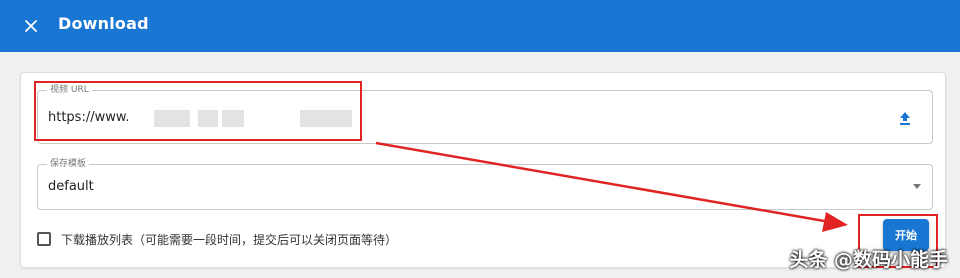 This screenshot has width=960, height=278. What do you see at coordinates (44, 239) in the screenshot?
I see `playlist-checkbox` at bounding box center [44, 239].